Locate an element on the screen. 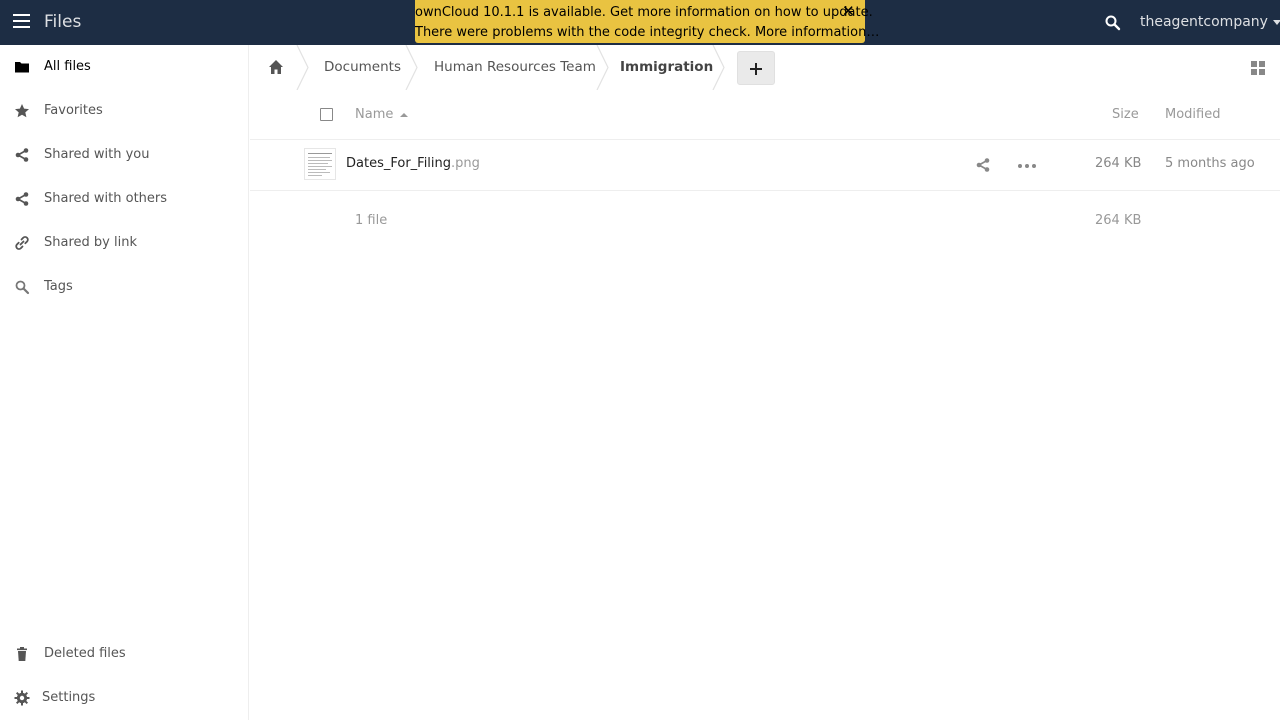 Image resolution: width=1280 pixels, height=720 pixels. trash-icon is located at coordinates (22, 654).